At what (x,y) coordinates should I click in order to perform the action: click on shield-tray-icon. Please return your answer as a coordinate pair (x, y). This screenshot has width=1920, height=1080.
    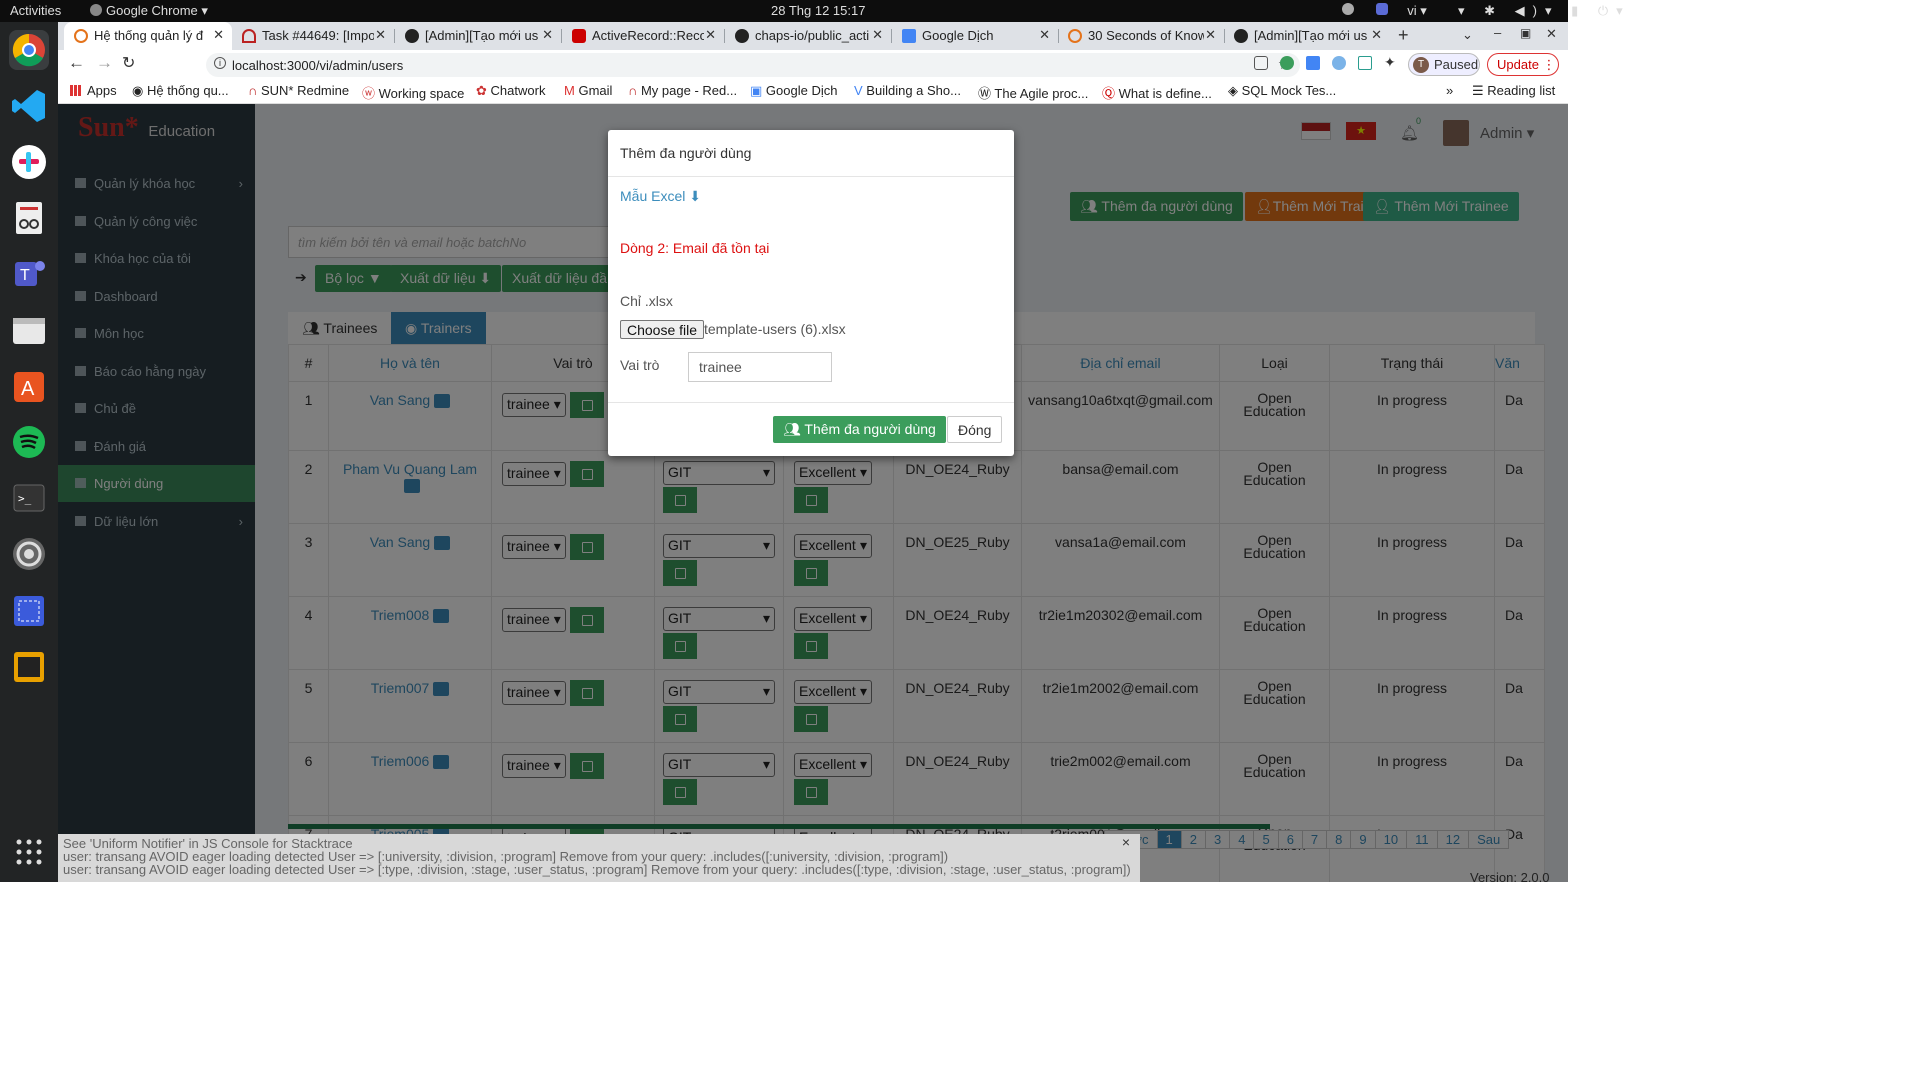
    Looking at the image, I should click on (1381, 9).